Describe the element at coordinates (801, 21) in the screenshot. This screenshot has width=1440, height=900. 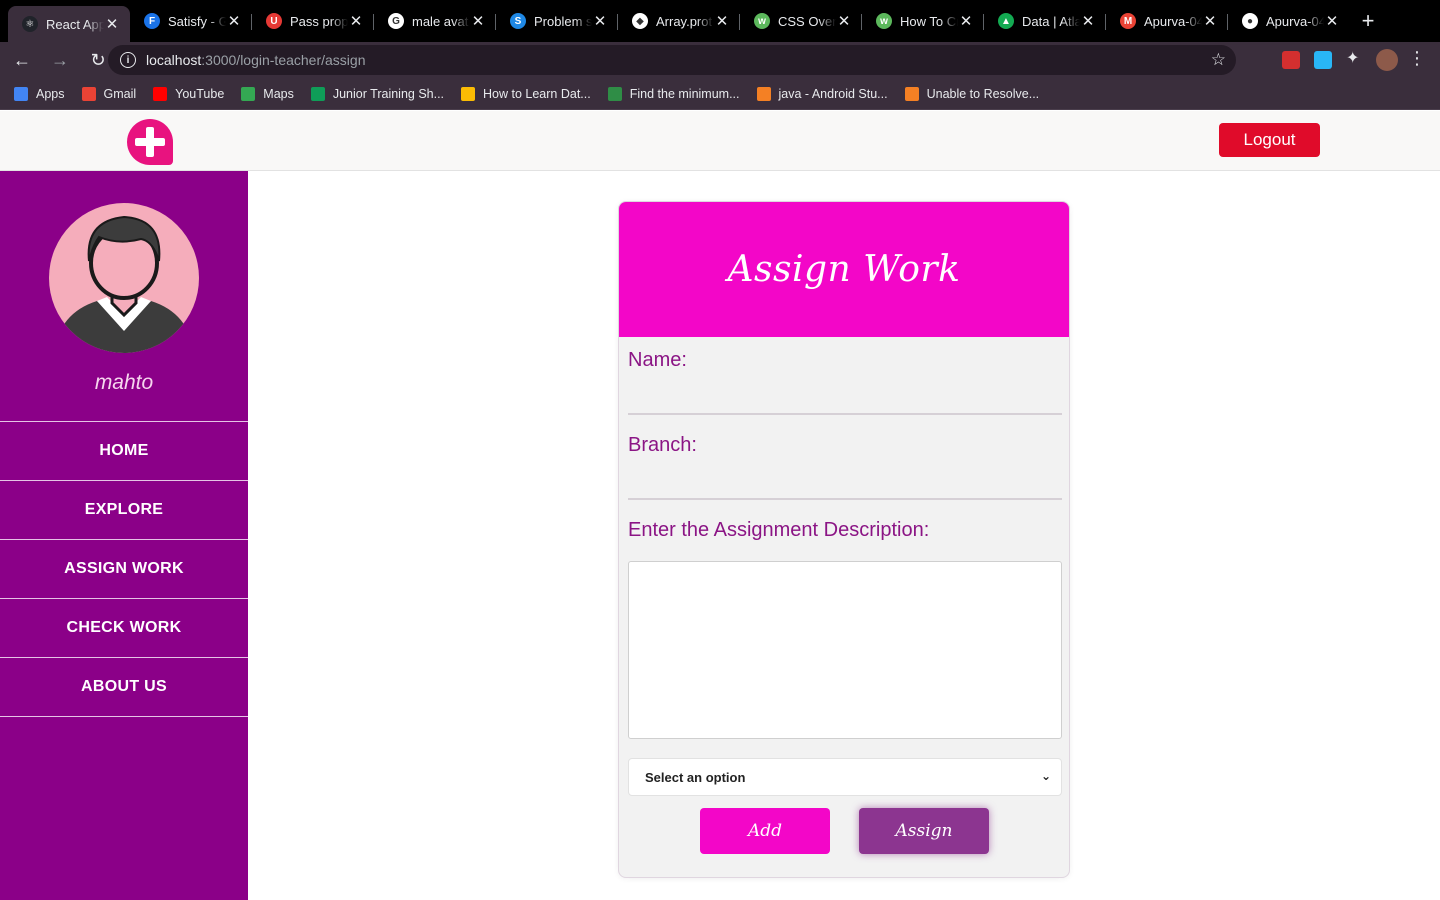
I see `browser-tab: w CSS Overf ✕` at that location.